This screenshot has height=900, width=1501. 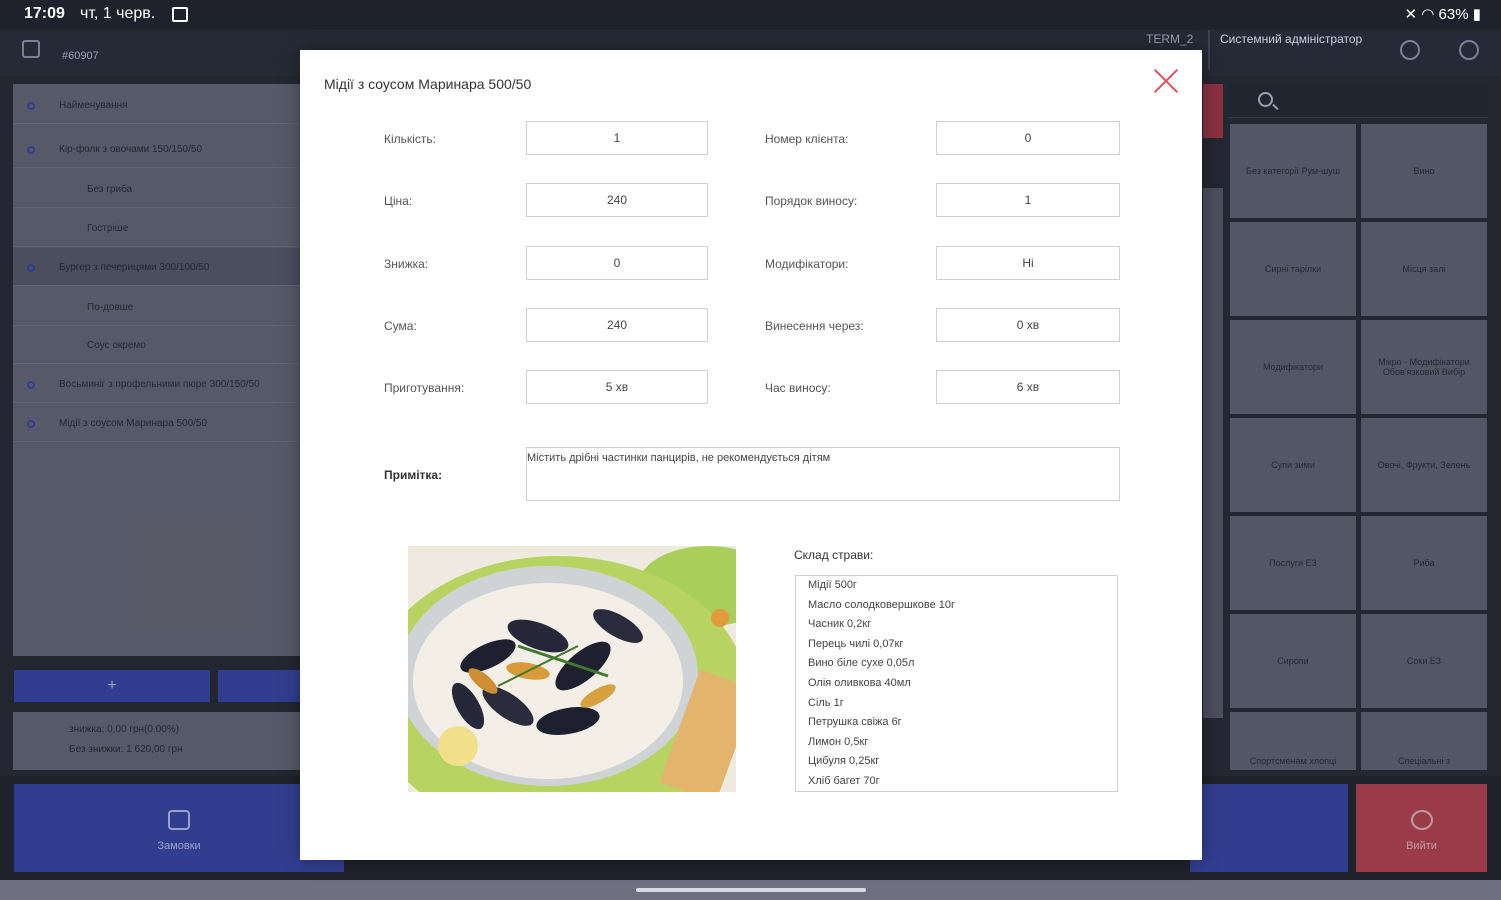 I want to click on list-item: Мідії 500г, so click(x=832, y=585).